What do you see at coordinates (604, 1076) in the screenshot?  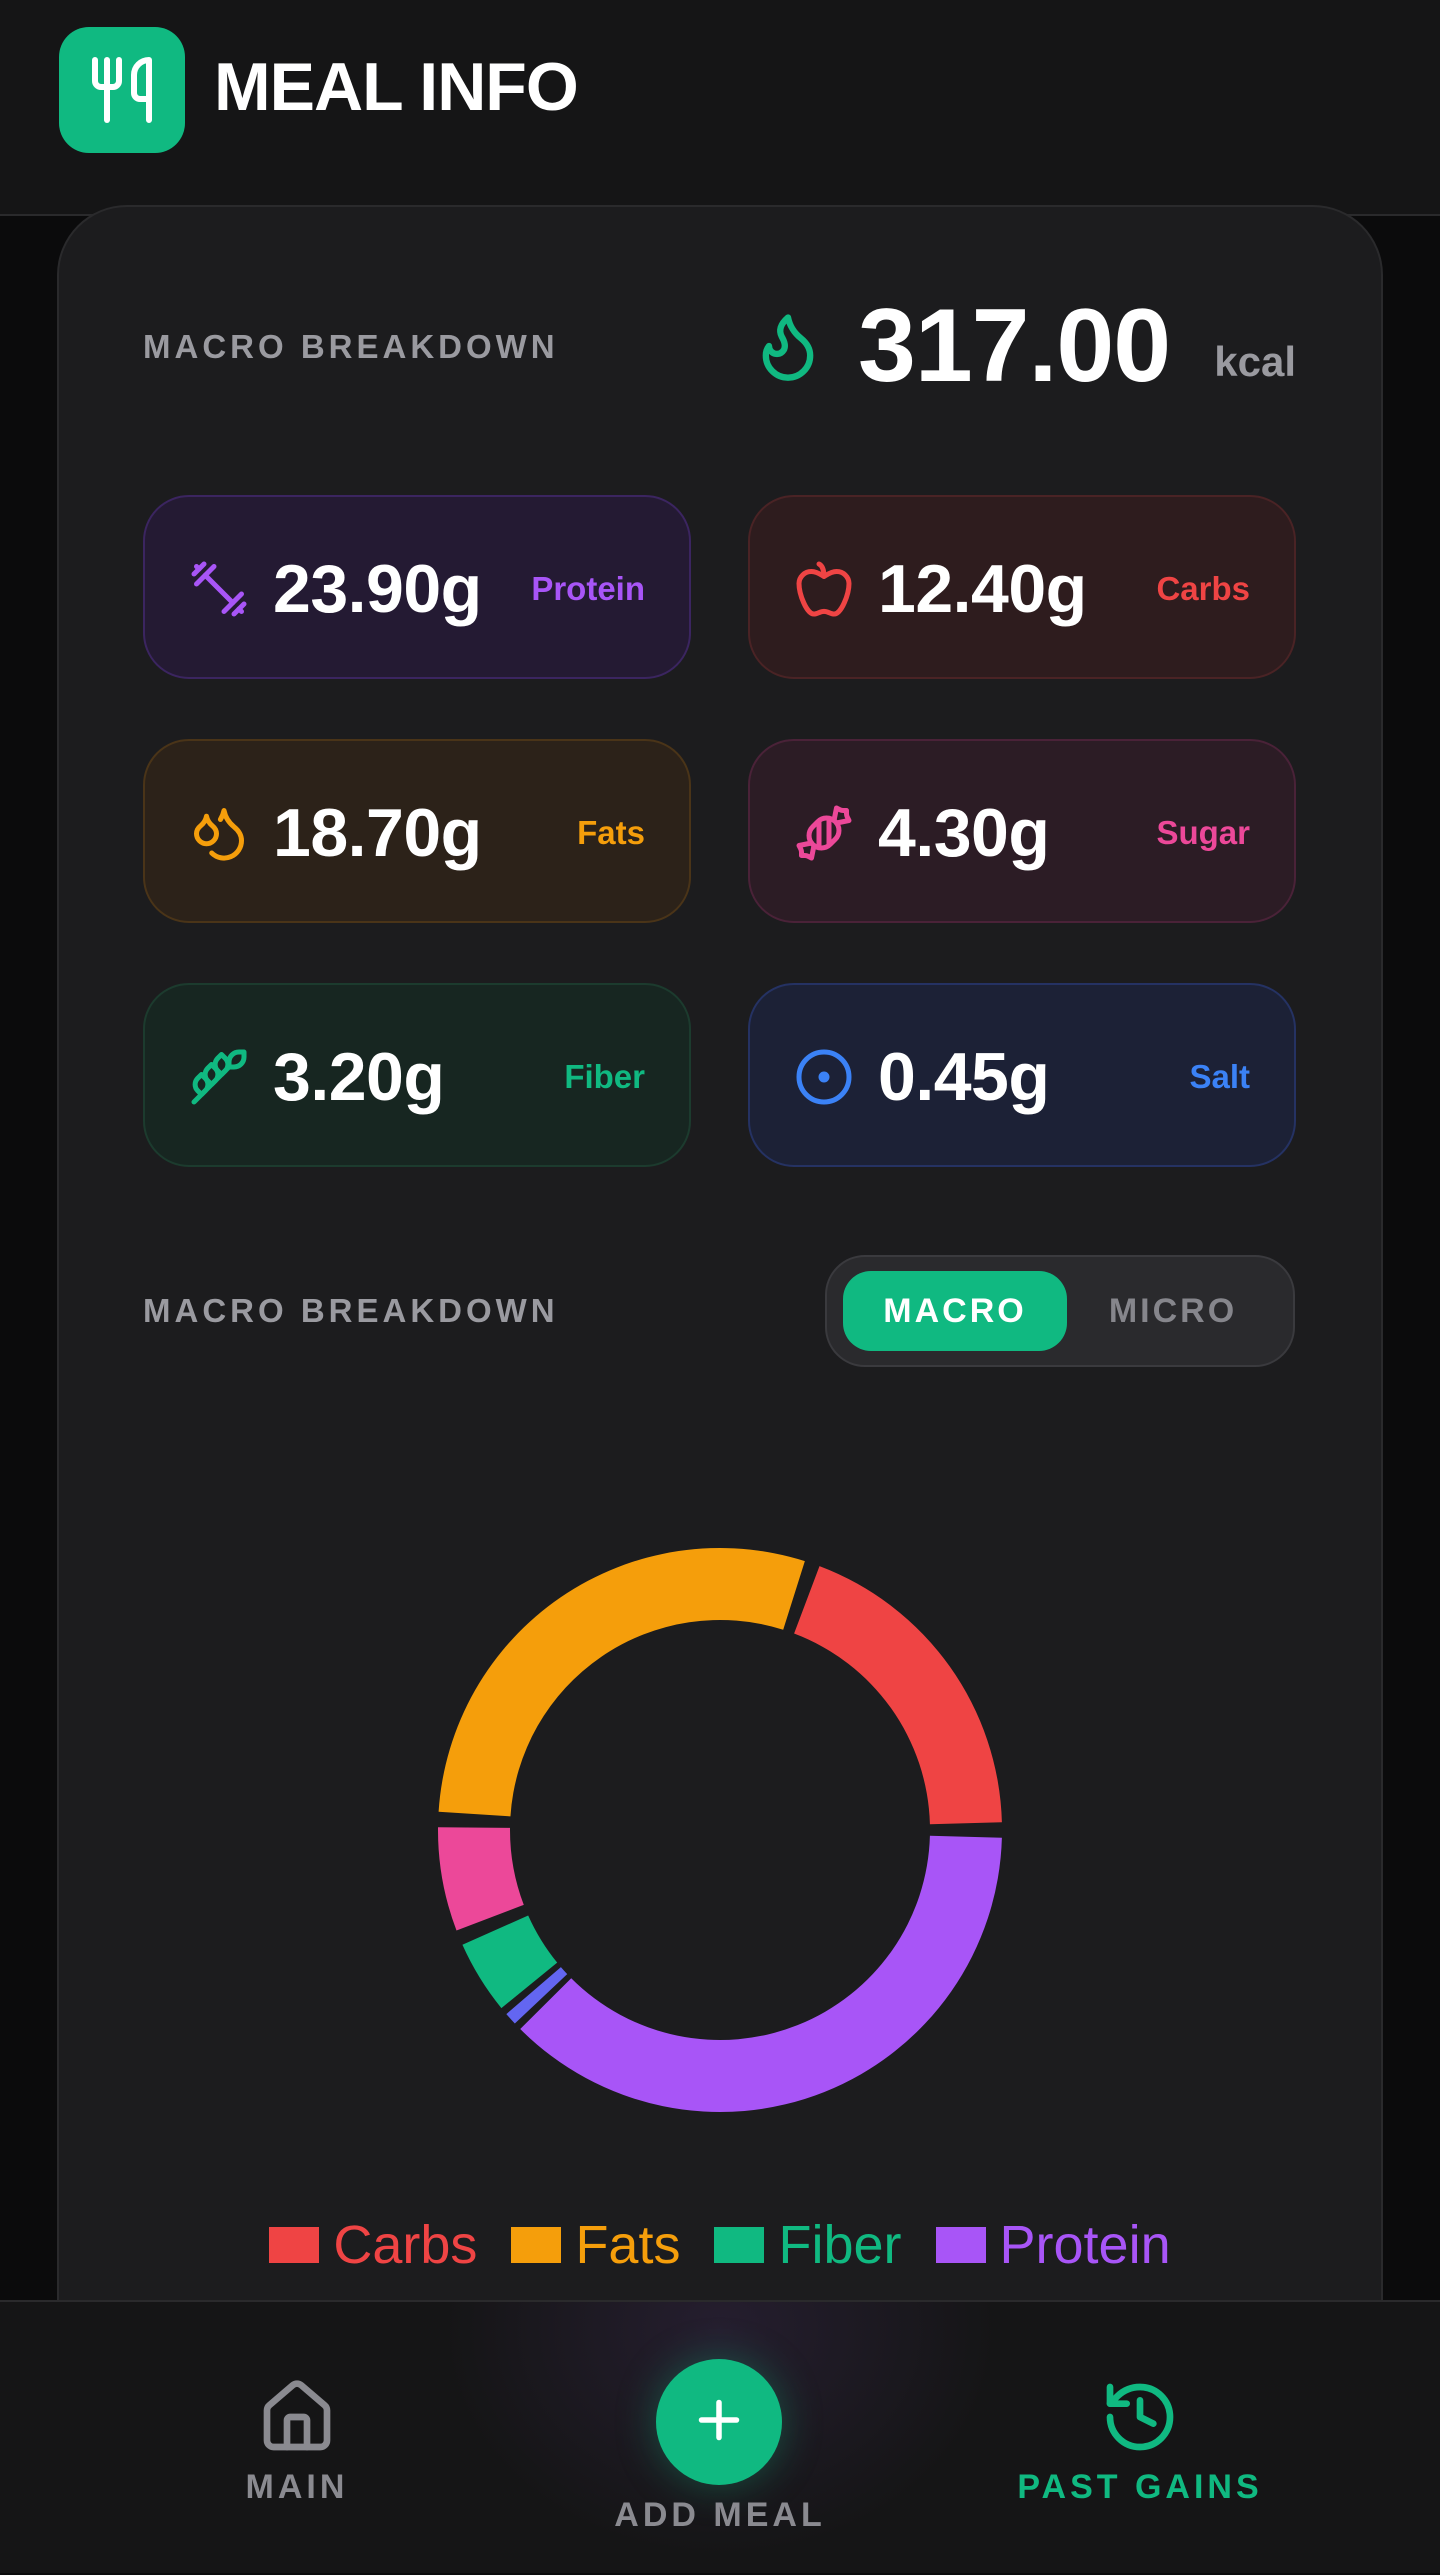 I see `fiber-label: Fiber` at bounding box center [604, 1076].